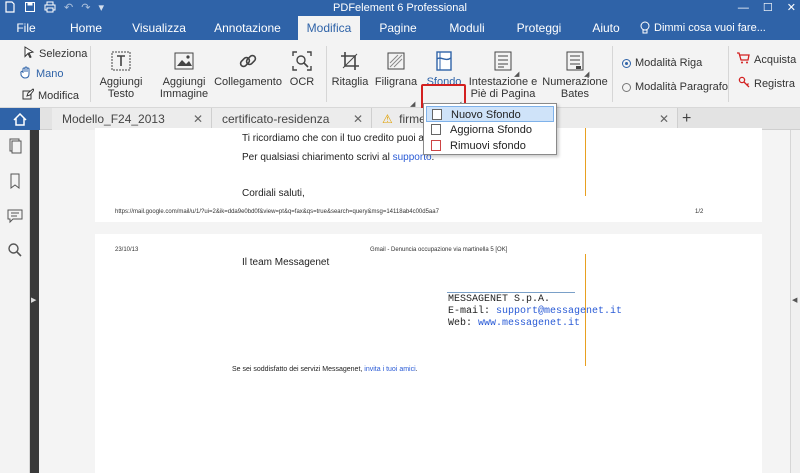 The image size is (800, 473). What do you see at coordinates (575, 94) in the screenshot?
I see `bates-label-2: Bates` at bounding box center [575, 94].